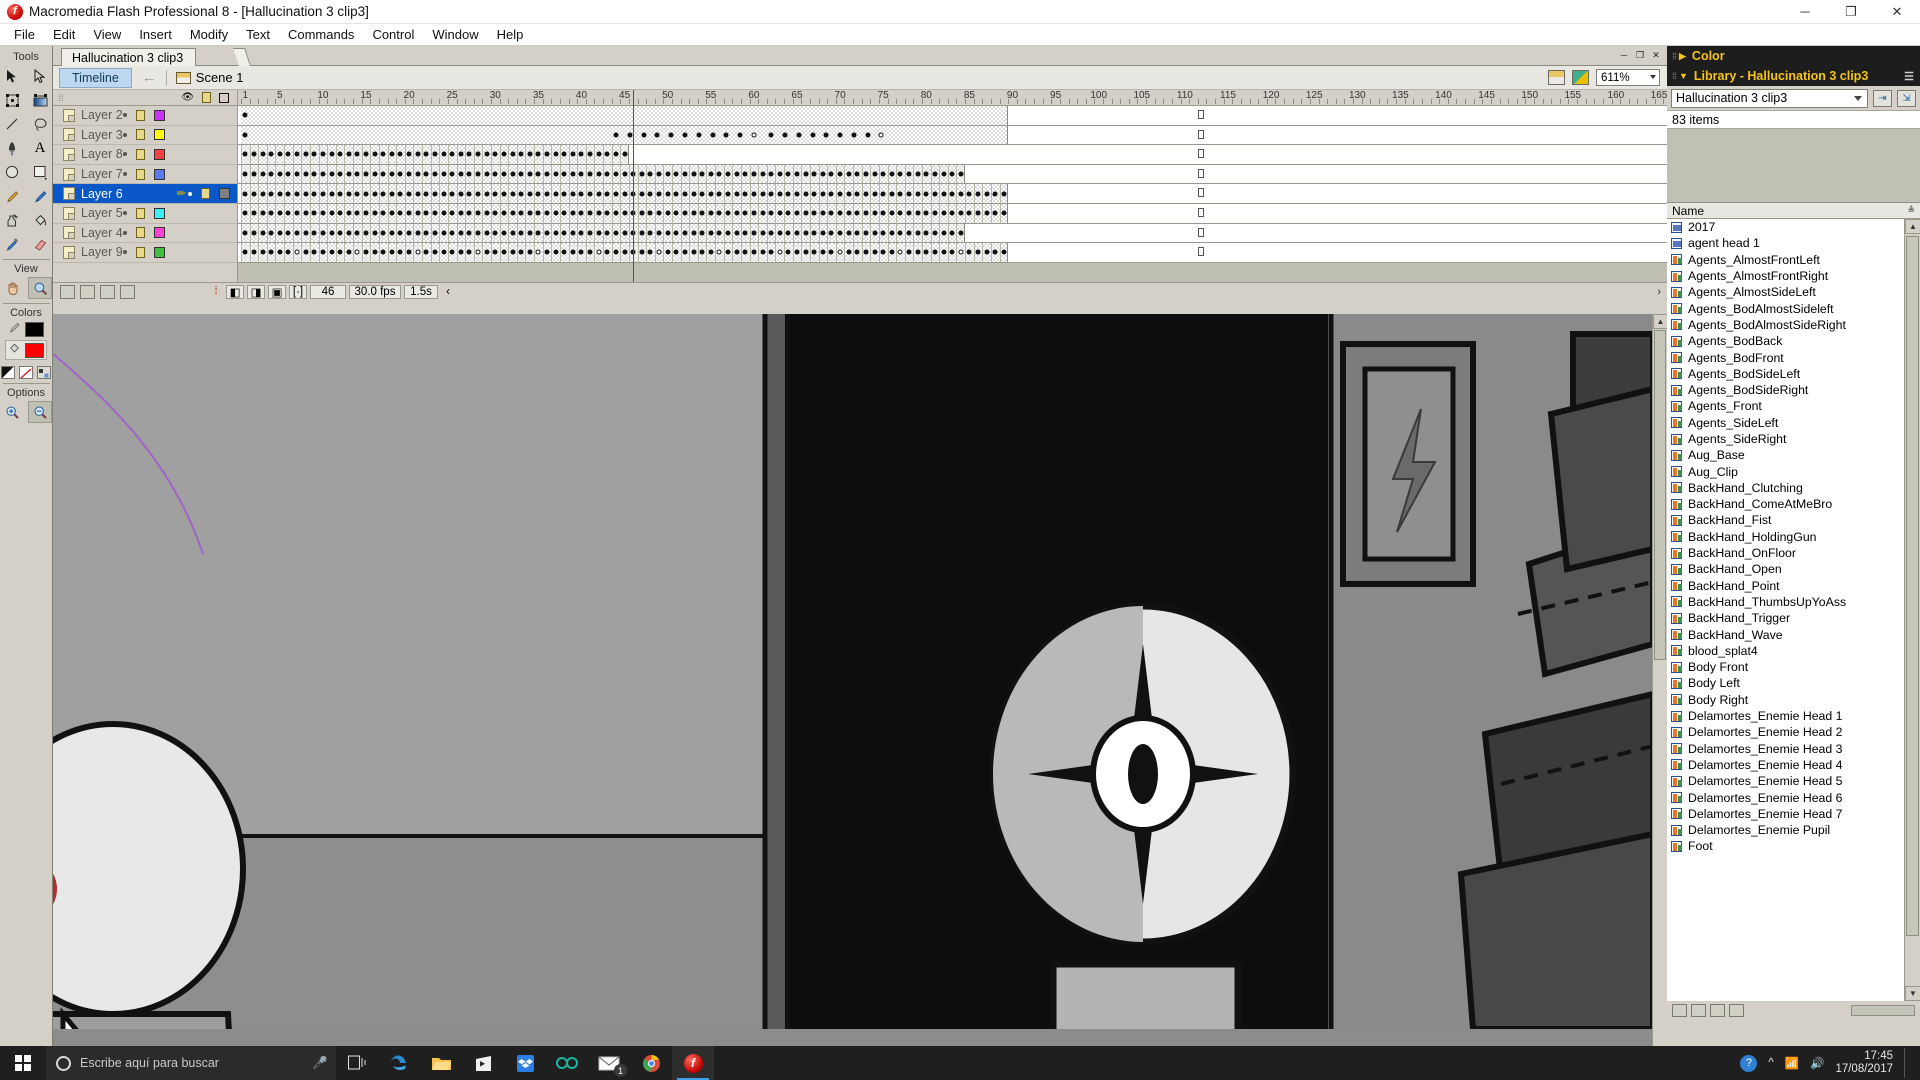 The height and width of the screenshot is (1080, 1920). Describe the element at coordinates (1628, 77) in the screenshot. I see `zoom-level-select: 611%` at that location.